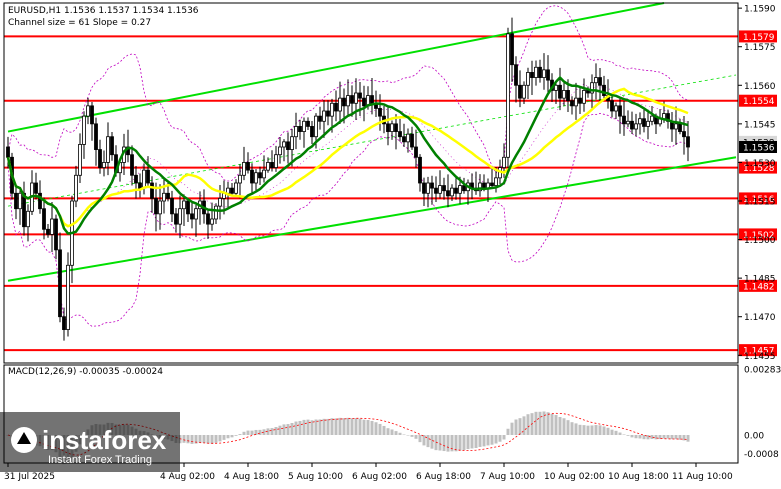 The width and height of the screenshot is (781, 489). Describe the element at coordinates (507, 477) in the screenshot. I see `time-tick-label: 7 Aug 10:00` at that location.